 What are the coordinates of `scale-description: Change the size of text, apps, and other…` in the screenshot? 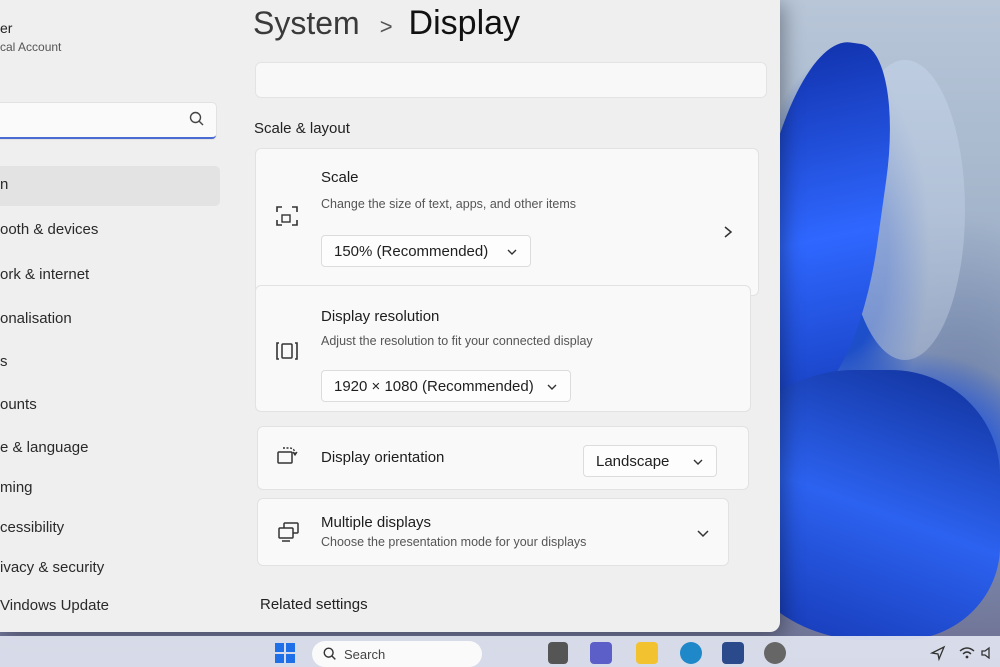 It's located at (449, 204).